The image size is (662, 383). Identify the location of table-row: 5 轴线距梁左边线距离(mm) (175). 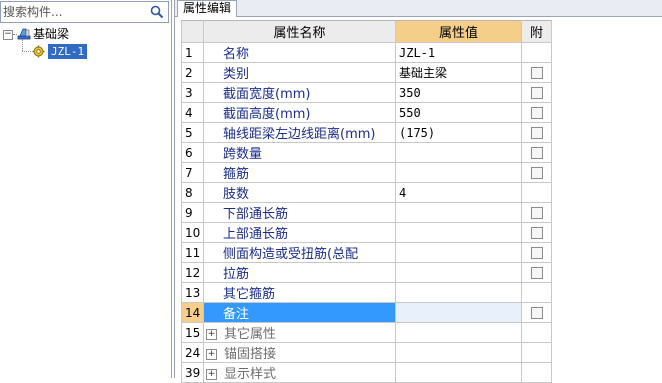
(366, 132).